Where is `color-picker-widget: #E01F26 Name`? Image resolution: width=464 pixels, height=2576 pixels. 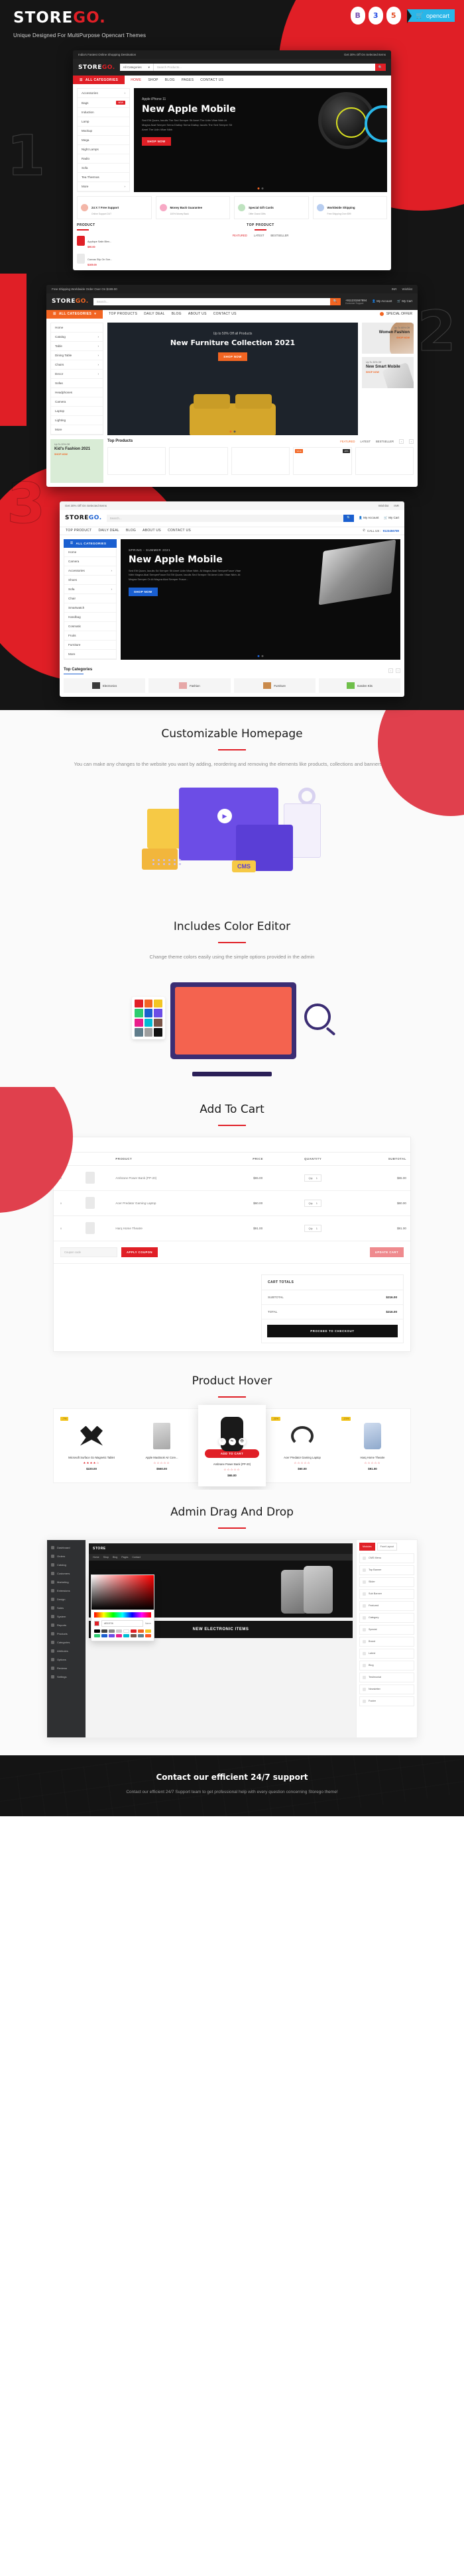 color-picker-widget: #E01F26 Name is located at coordinates (122, 1607).